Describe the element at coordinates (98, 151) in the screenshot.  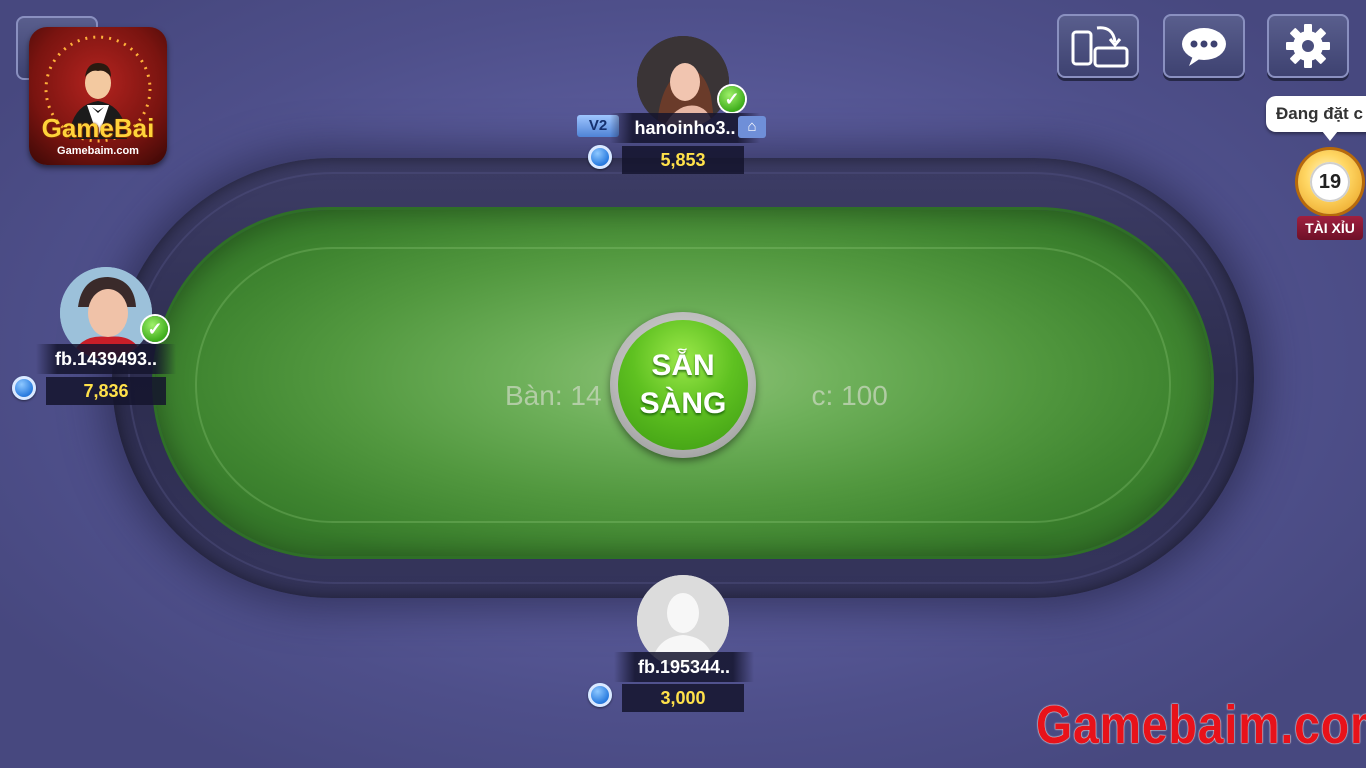
I see `logo-site: Gamebaim.com` at that location.